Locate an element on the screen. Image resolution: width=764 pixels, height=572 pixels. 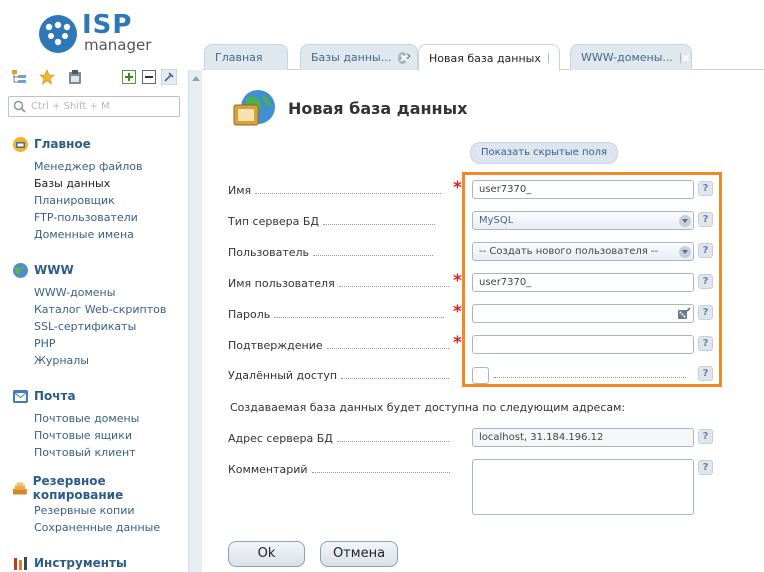
remote-access-checkbox is located at coordinates (480, 375).